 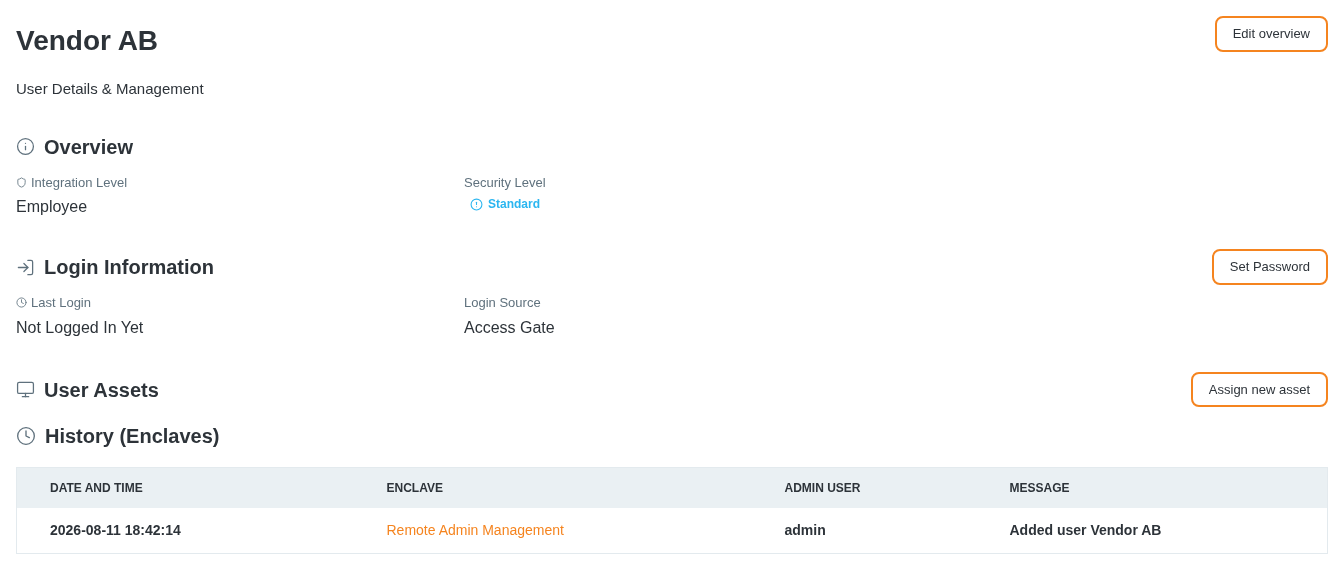 I want to click on table-cell: admin, so click(x=897, y=530).